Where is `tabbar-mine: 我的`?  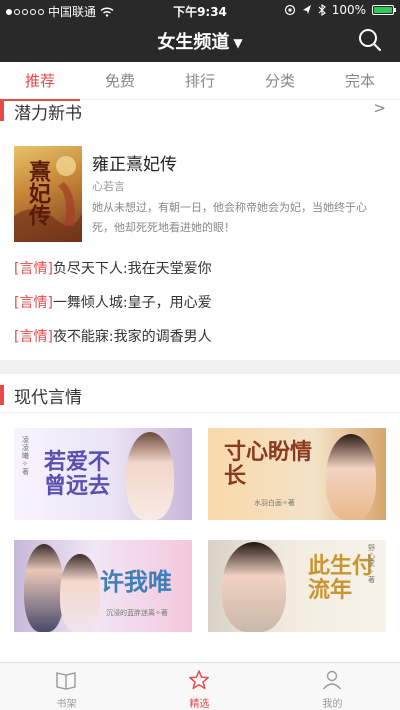 tabbar-mine: 我的 is located at coordinates (332, 688).